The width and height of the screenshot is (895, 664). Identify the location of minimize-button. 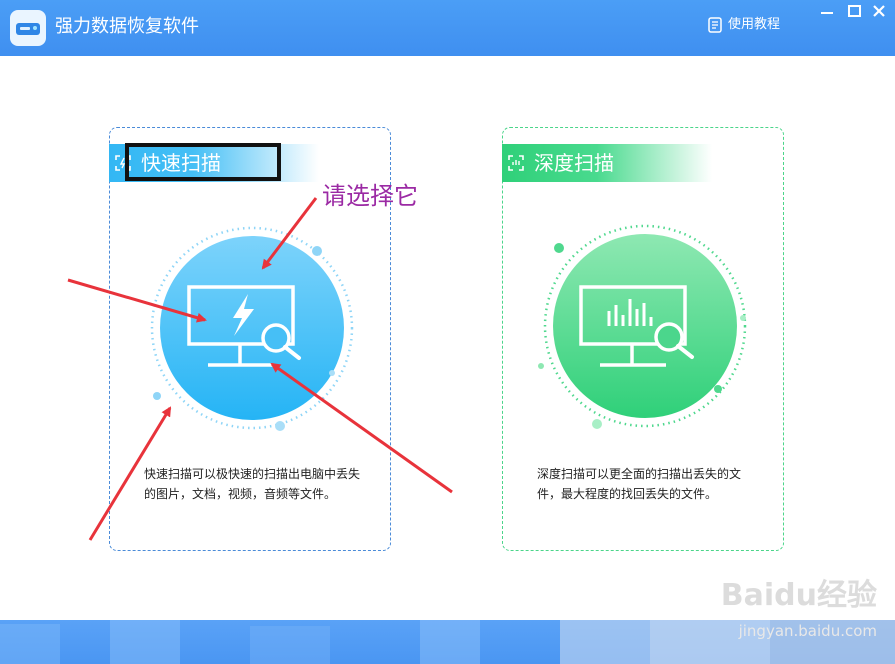
(827, 11).